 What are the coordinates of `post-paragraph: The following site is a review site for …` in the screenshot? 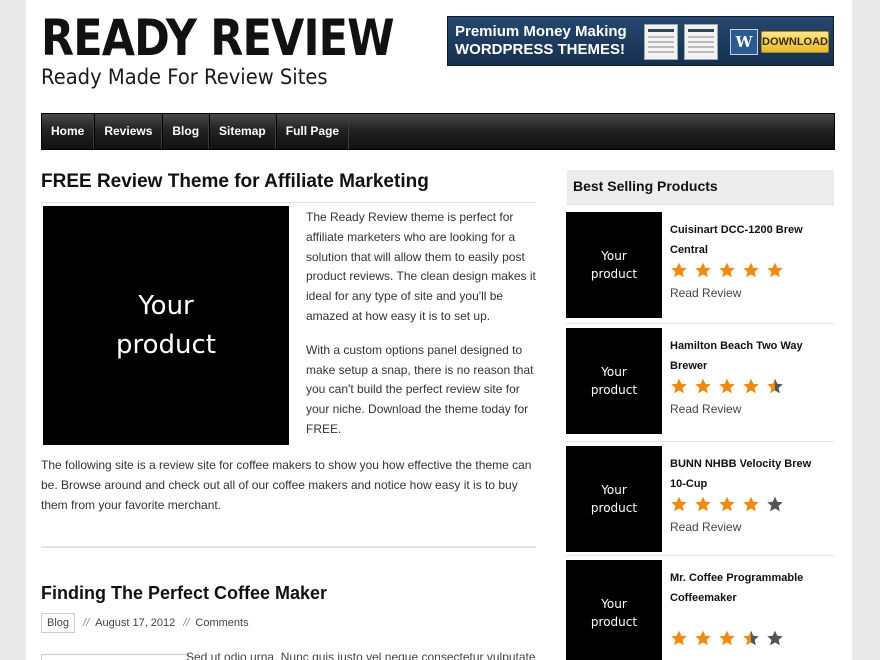 It's located at (286, 485).